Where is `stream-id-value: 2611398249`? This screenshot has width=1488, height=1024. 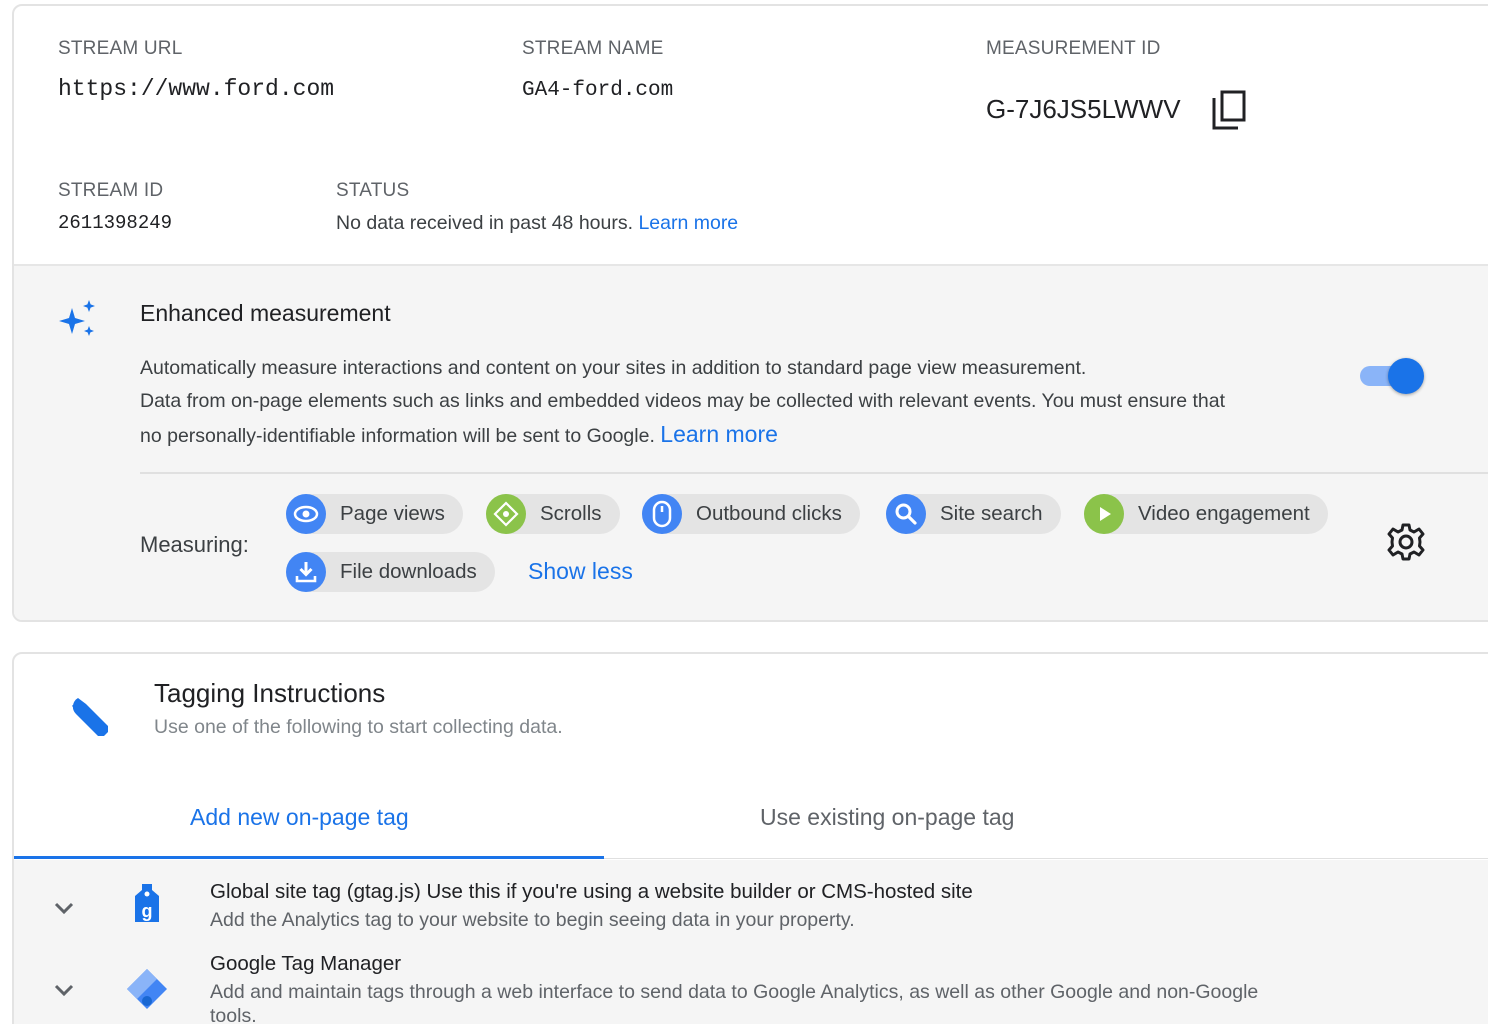
stream-id-value: 2611398249 is located at coordinates (115, 223).